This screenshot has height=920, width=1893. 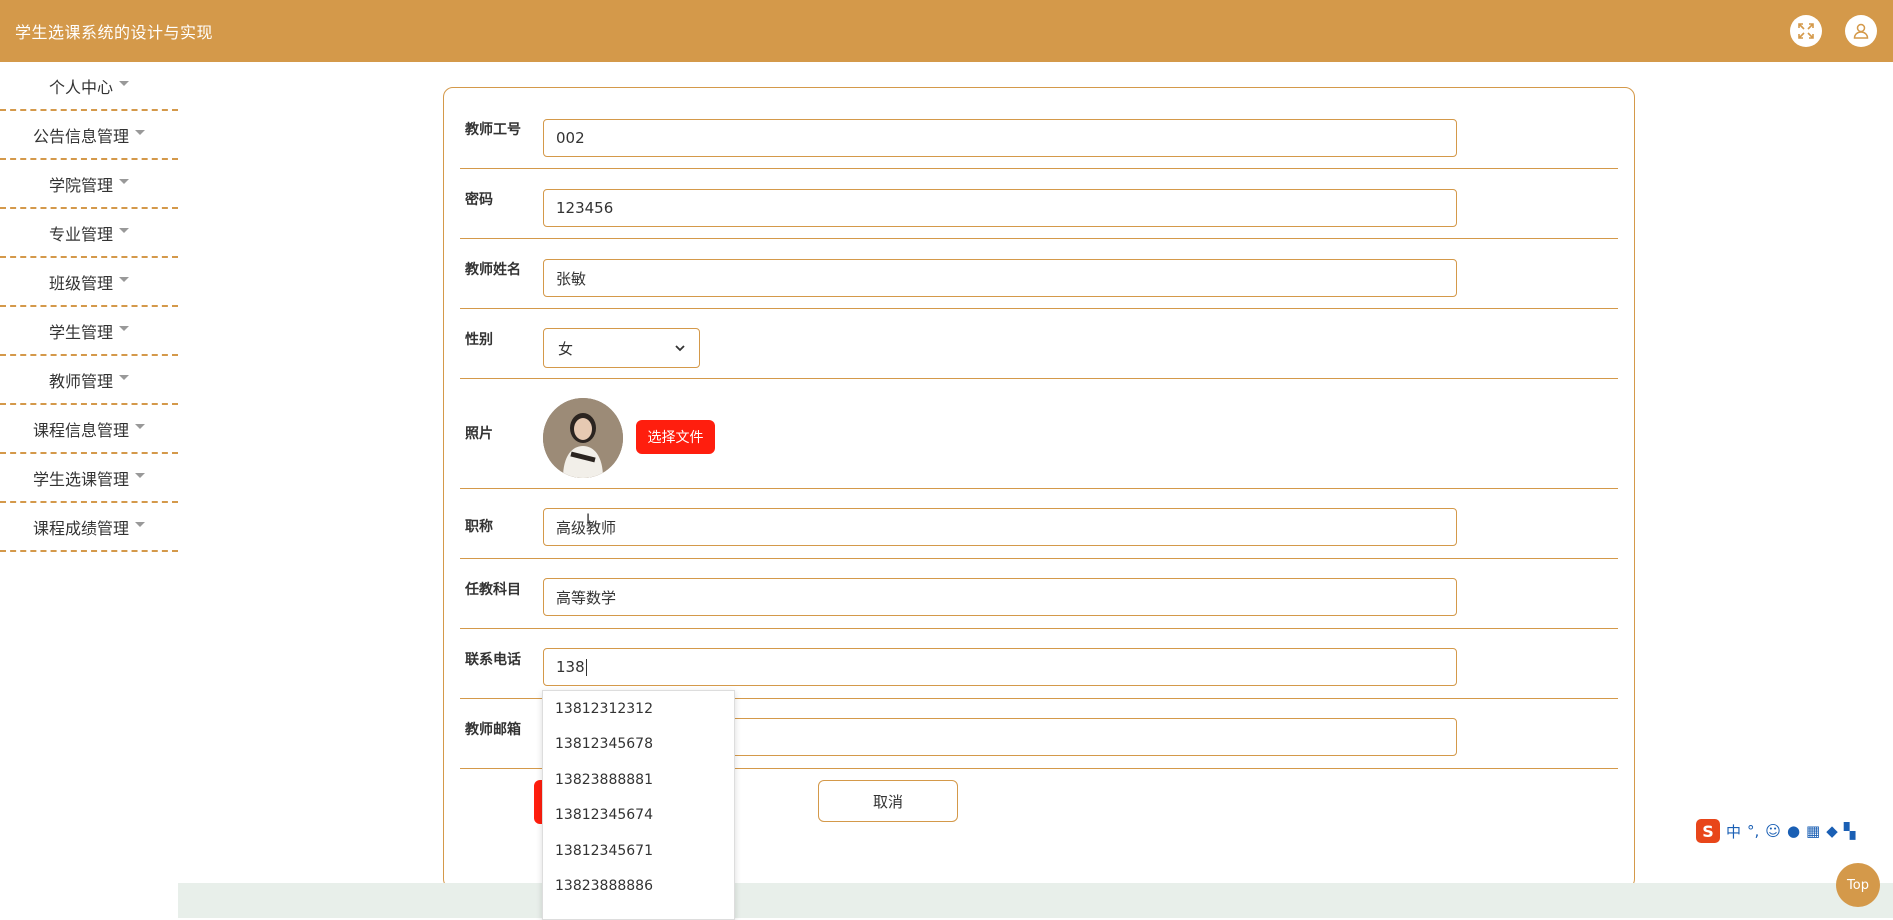 I want to click on sidebar-item-label: 课程信息管理, so click(x=80, y=430).